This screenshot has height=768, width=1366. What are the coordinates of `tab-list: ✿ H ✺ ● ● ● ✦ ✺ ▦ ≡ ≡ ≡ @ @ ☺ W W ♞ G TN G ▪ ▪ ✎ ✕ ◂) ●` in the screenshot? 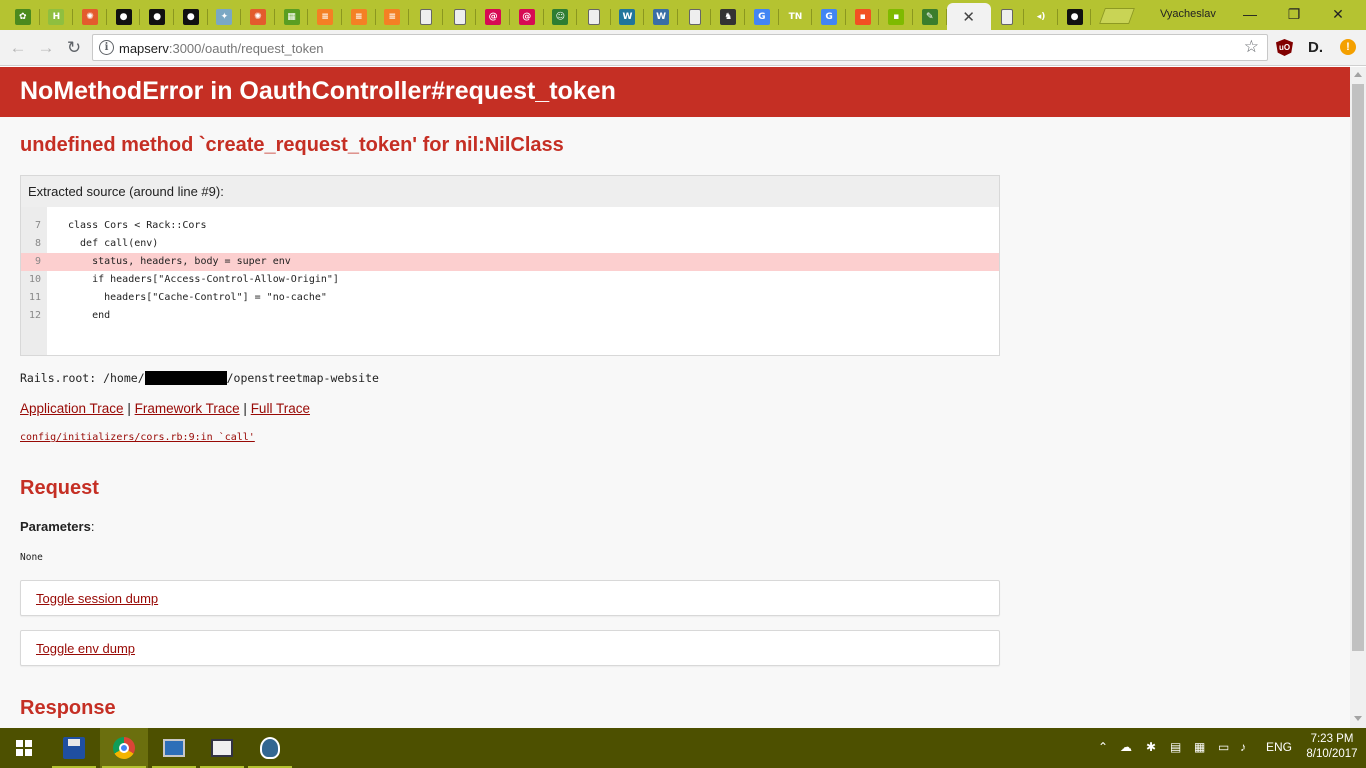 It's located at (549, 16).